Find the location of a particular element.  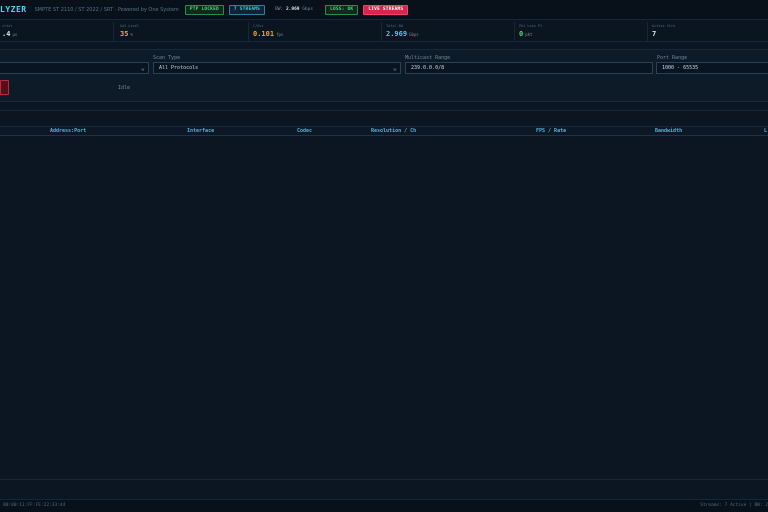

column-address-port: Address:Port is located at coordinates (68, 131).